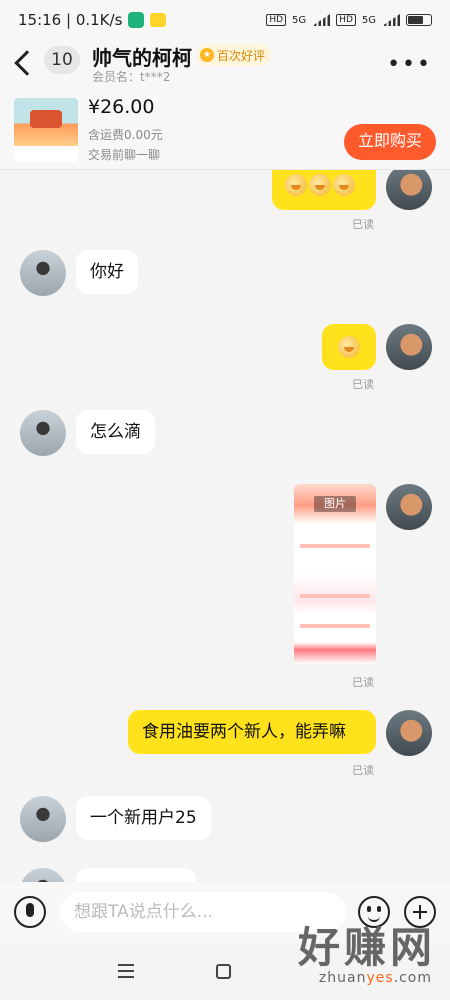  What do you see at coordinates (124, 155) in the screenshot?
I see `chat-first-note: 交易前聊一聊` at bounding box center [124, 155].